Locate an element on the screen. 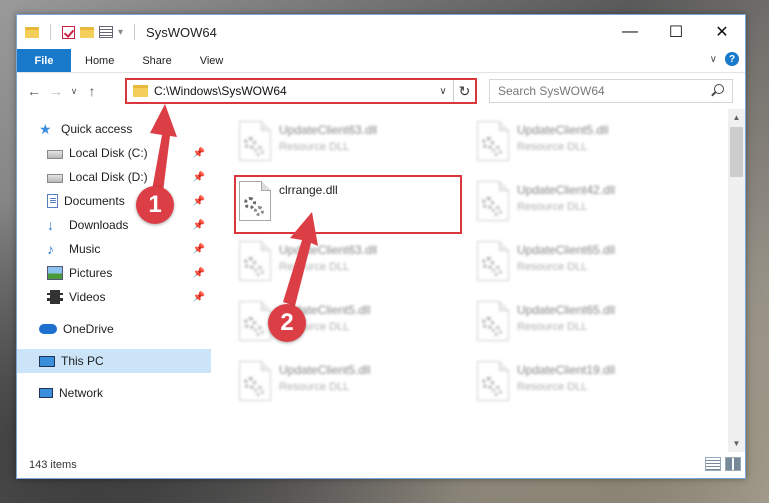 This screenshot has height=503, width=769. help-icon: ? is located at coordinates (732, 59).